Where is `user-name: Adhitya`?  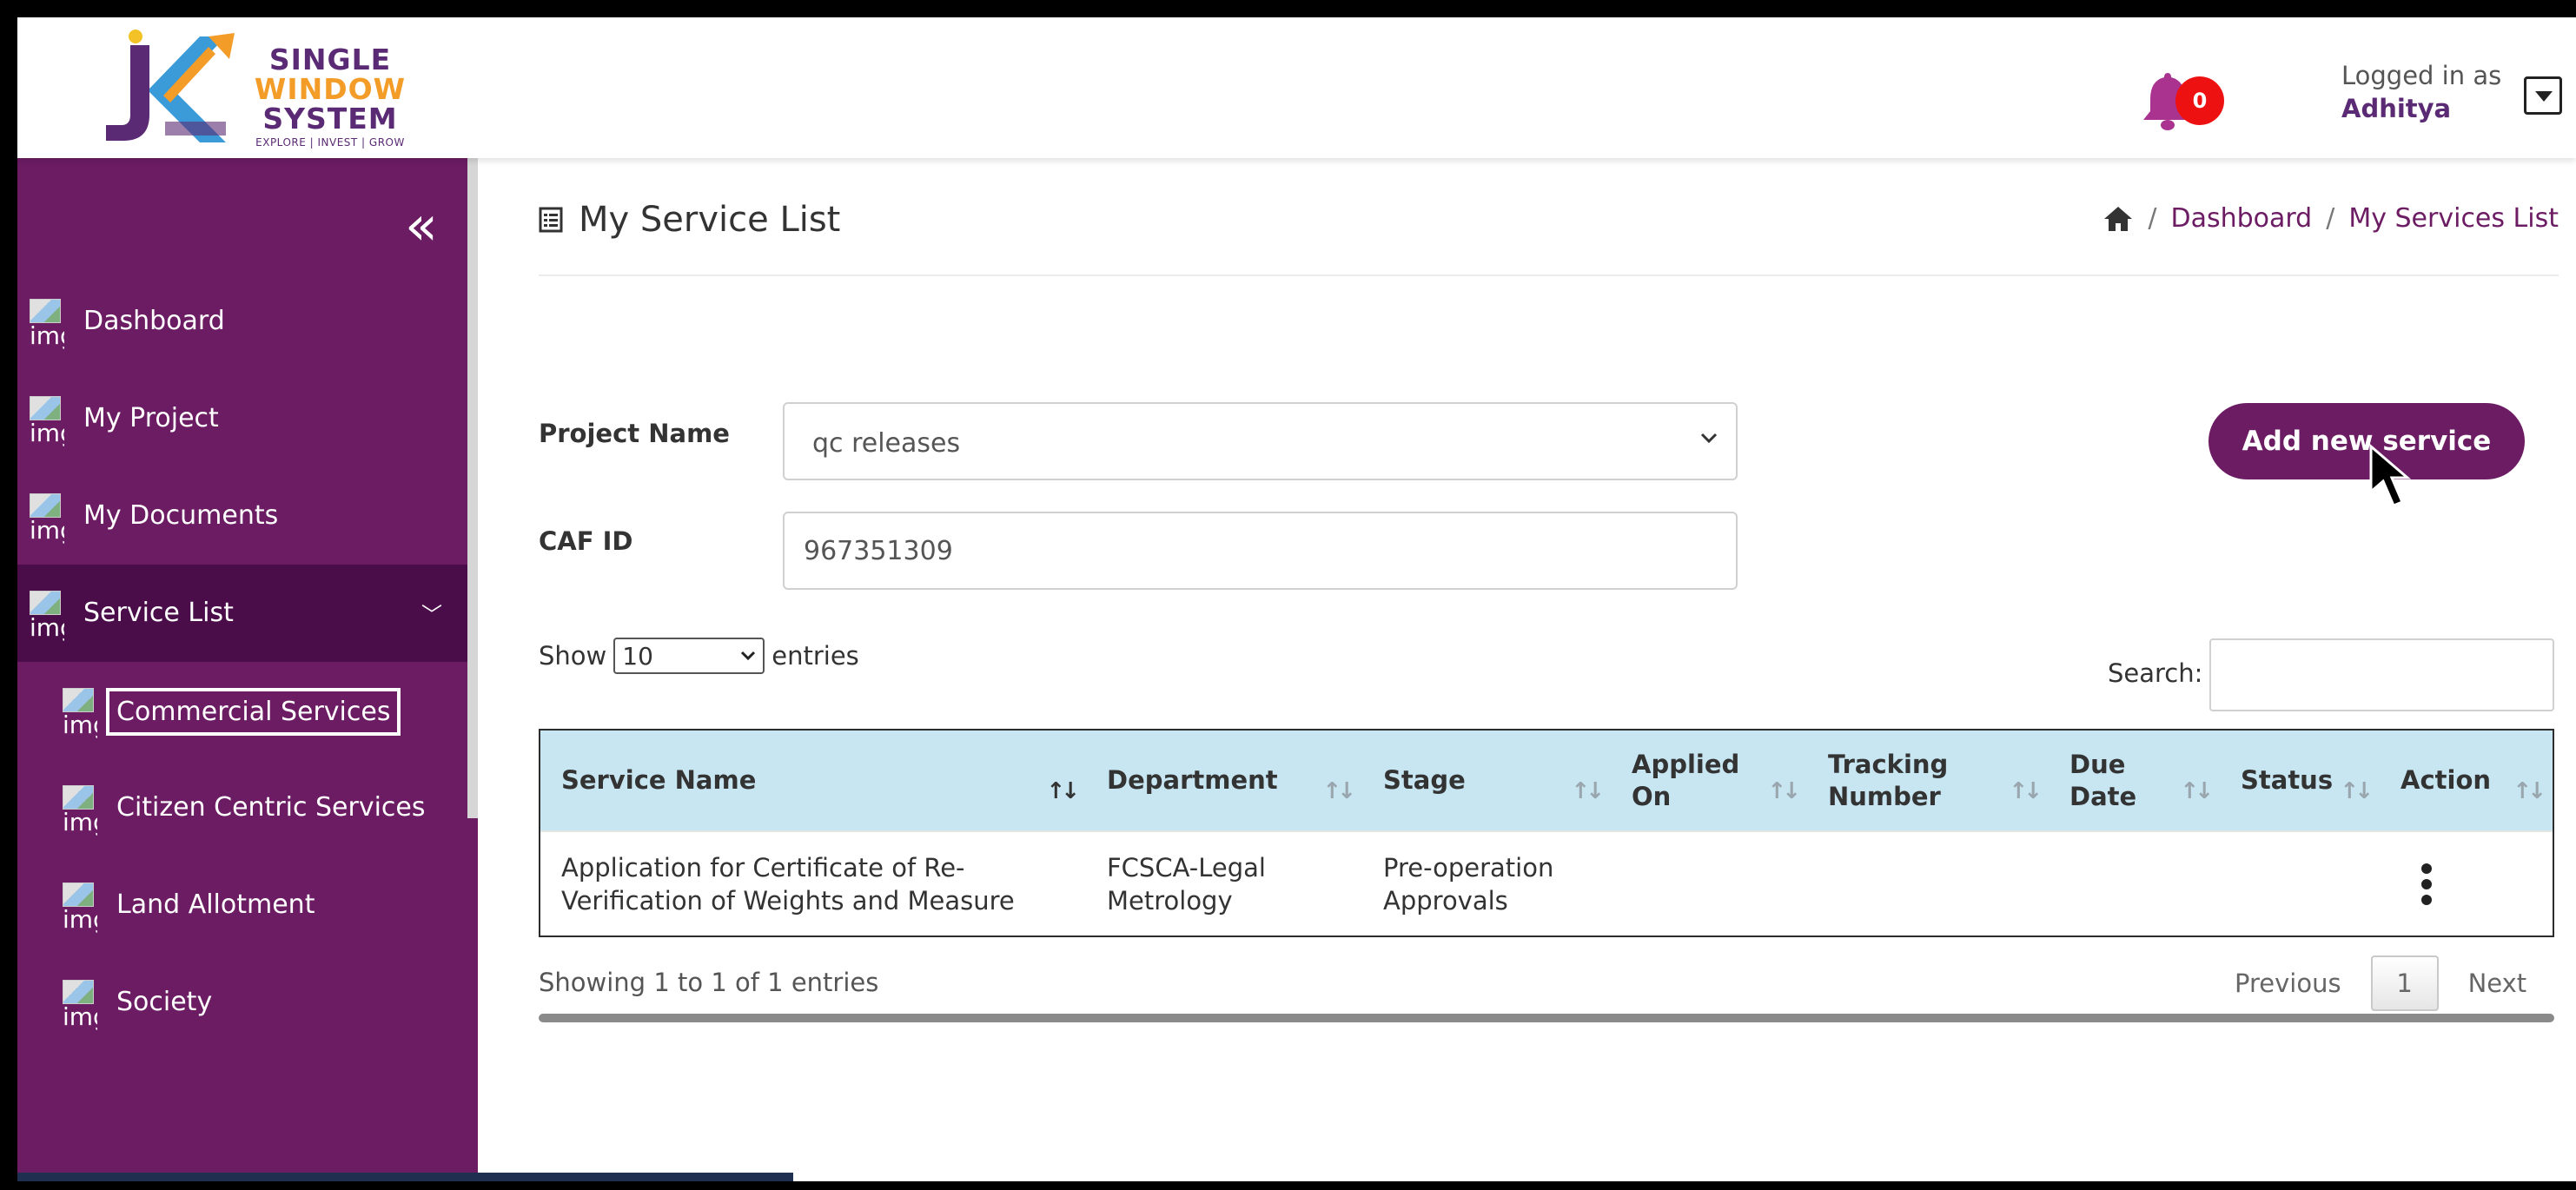
user-name: Adhitya is located at coordinates (2396, 108).